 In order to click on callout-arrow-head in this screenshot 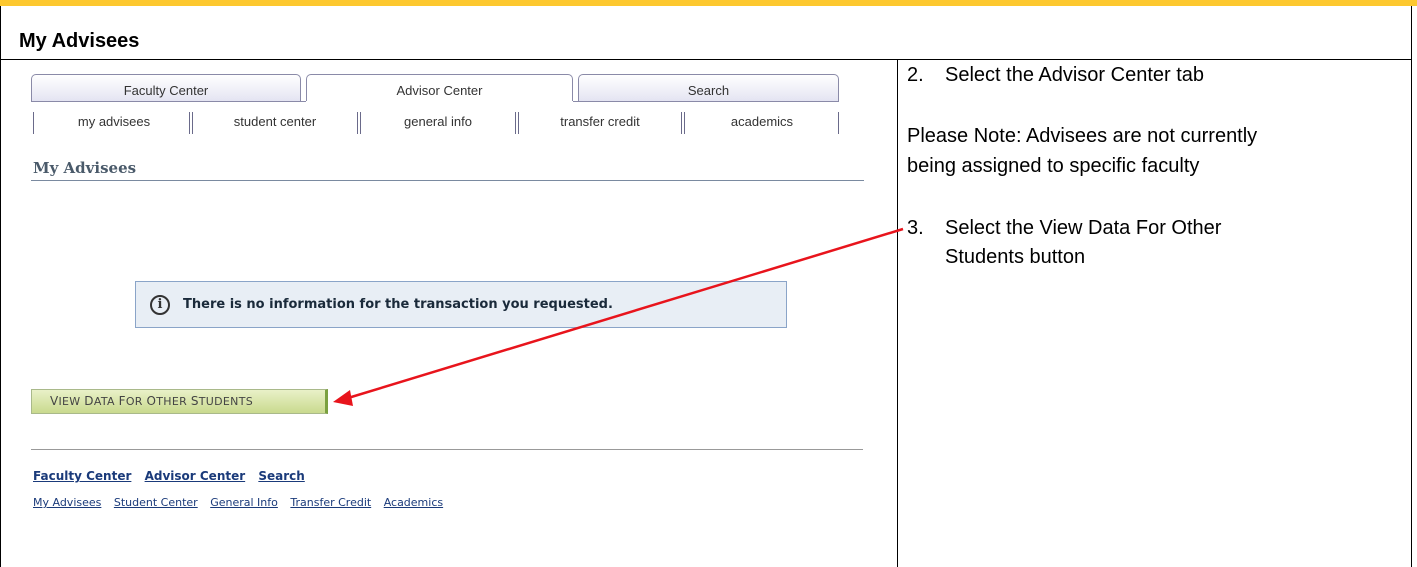, I will do `click(343, 398)`.